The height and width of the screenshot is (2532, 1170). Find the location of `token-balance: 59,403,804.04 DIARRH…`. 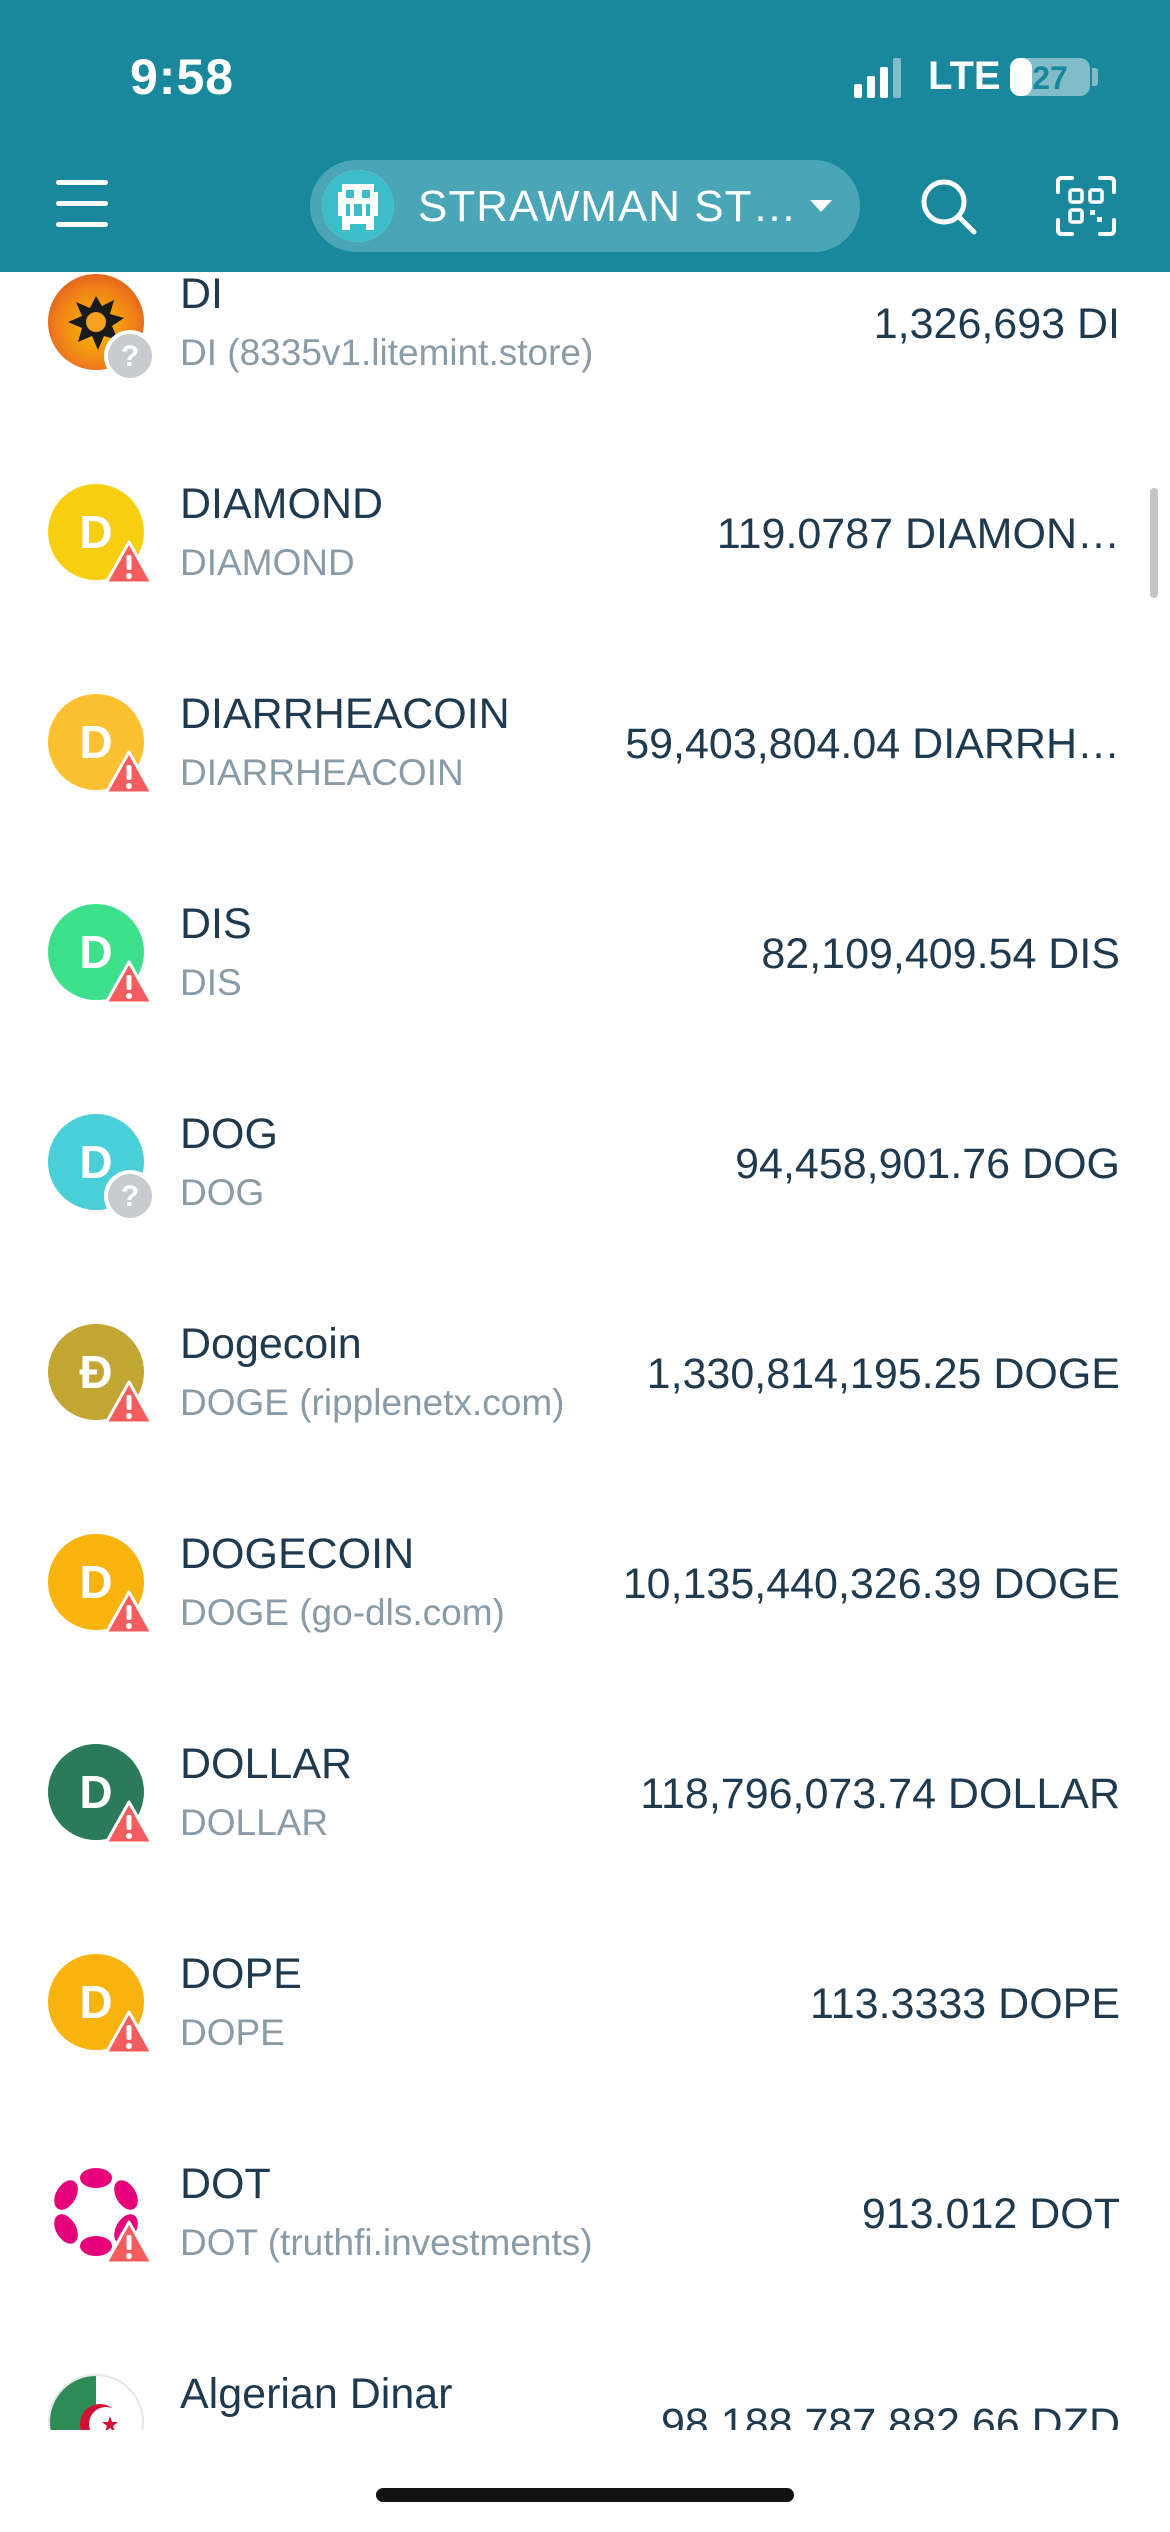

token-balance: 59,403,804.04 DIARRH… is located at coordinates (872, 744).